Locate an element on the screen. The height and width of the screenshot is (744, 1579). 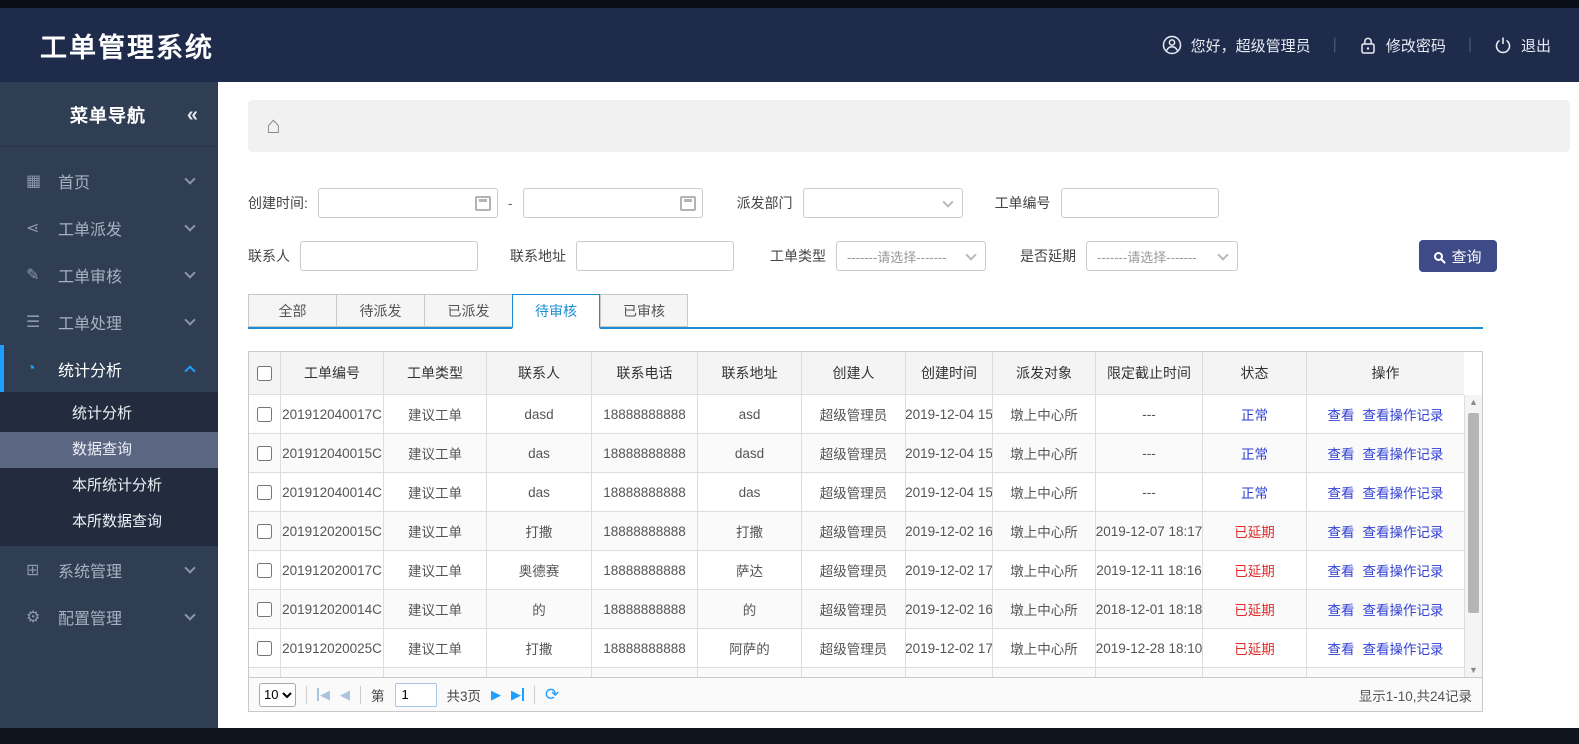
last-page-icon: ▶ is located at coordinates (518, 694).